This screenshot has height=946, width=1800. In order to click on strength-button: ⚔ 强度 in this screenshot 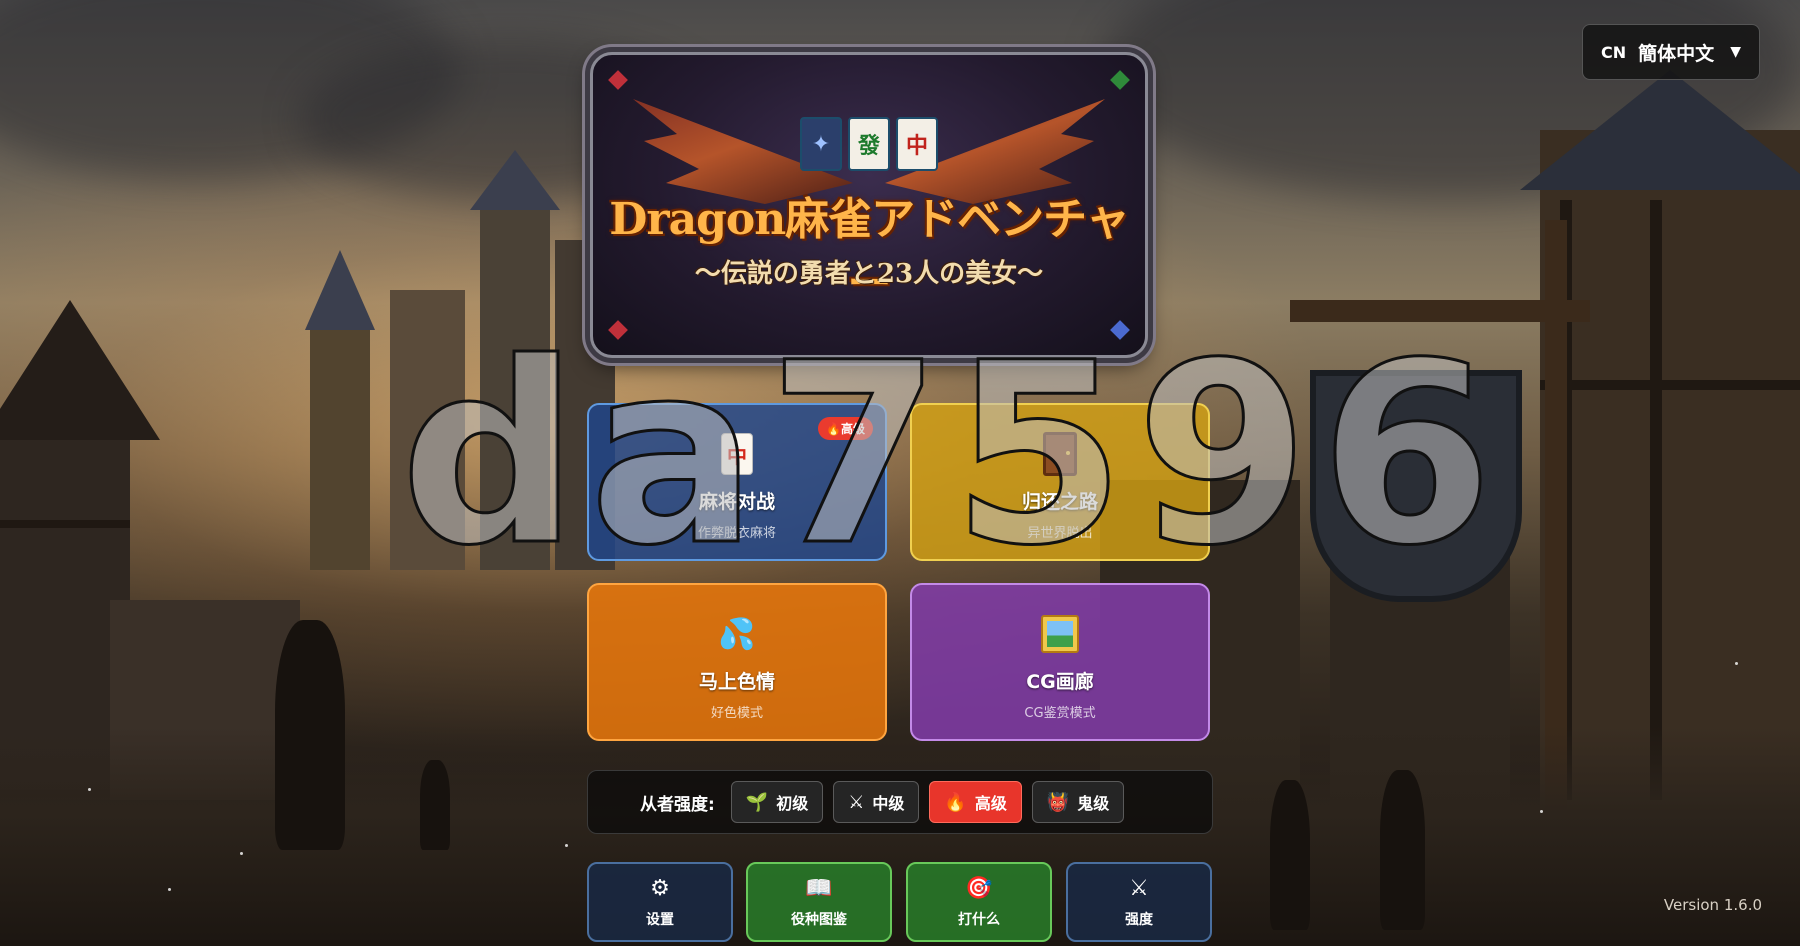, I will do `click(1139, 902)`.